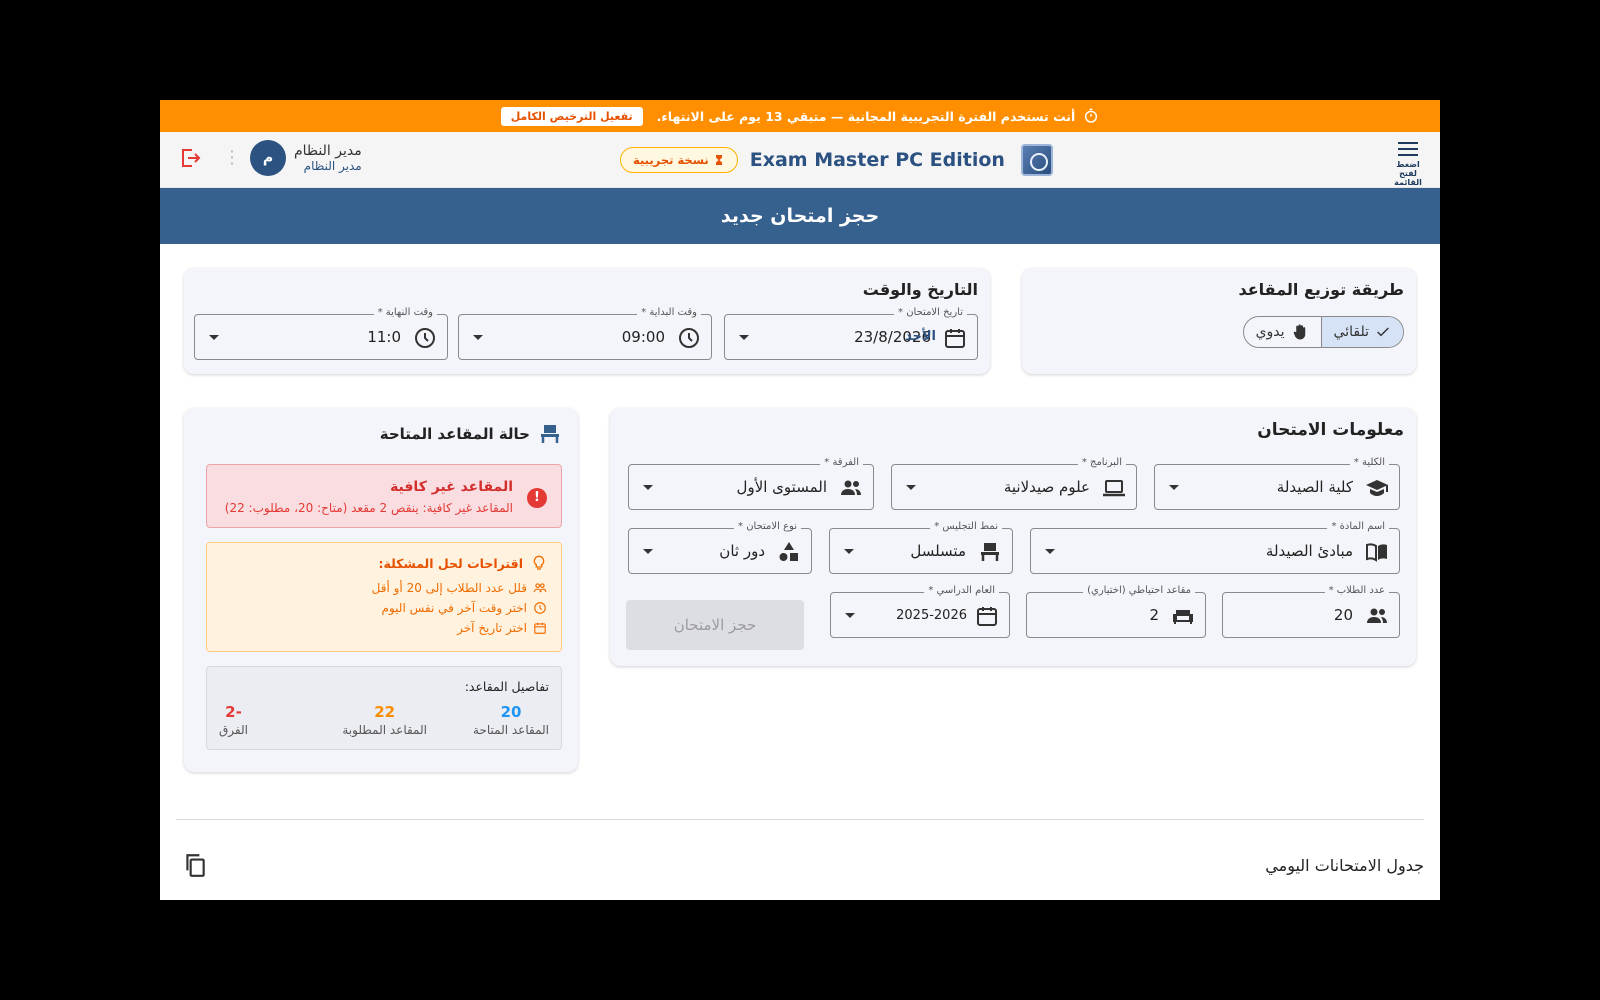 This screenshot has width=1600, height=1000. I want to click on user-area: ⋮ م مدير النظام مدير النظام, so click(268, 158).